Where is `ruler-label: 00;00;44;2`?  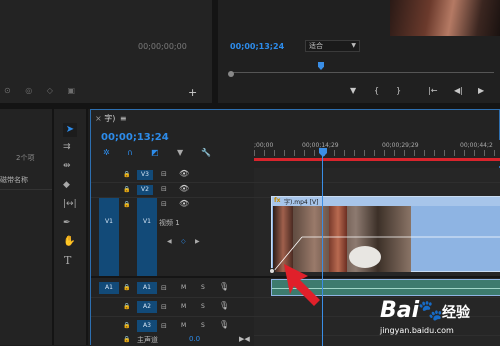 ruler-label: 00;00;44;2 is located at coordinates (476, 145).